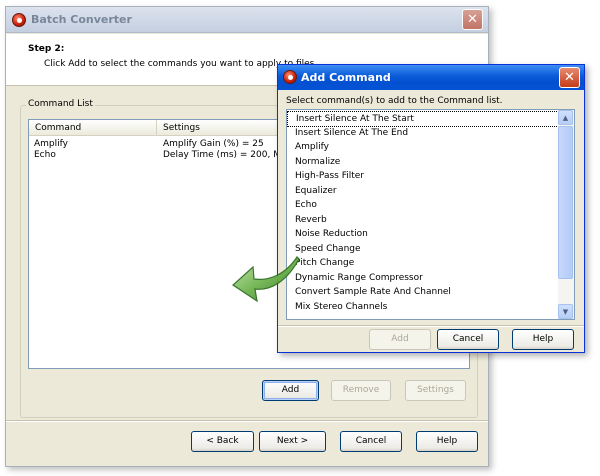  I want to click on dialog-add-button: Add, so click(400, 339).